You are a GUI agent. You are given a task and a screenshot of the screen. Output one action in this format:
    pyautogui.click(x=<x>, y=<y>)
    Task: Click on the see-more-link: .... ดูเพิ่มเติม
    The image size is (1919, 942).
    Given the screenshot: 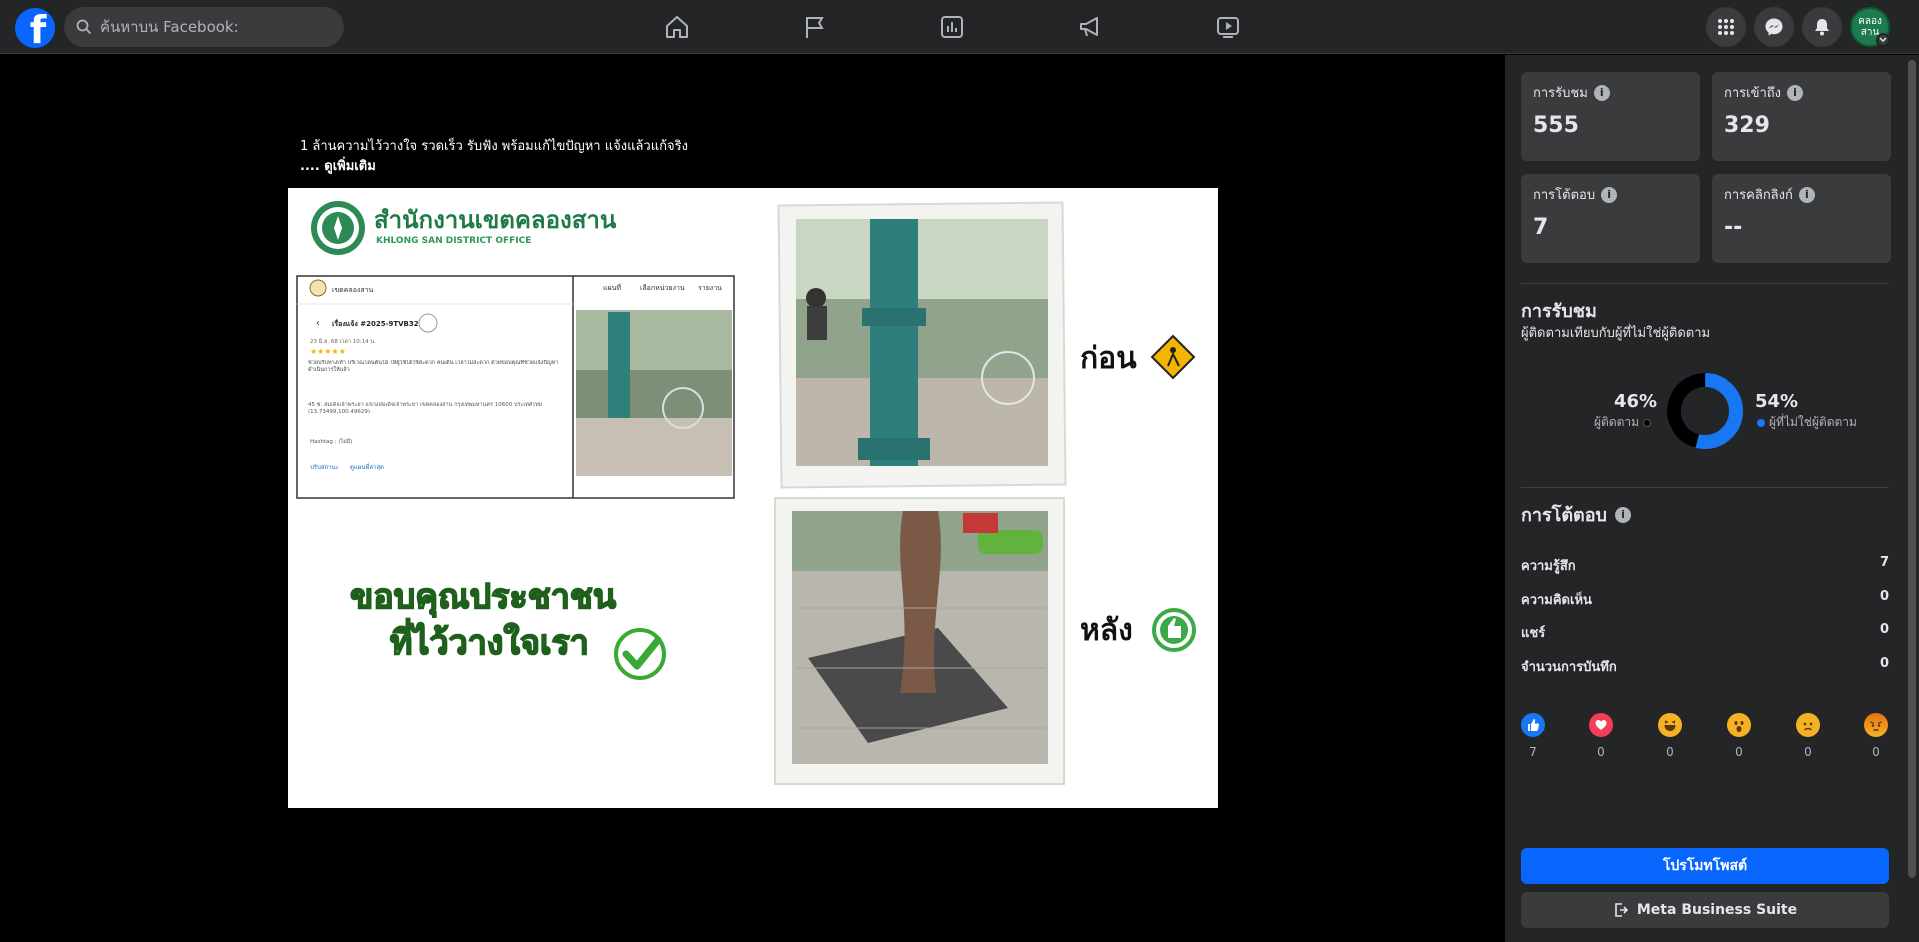 What is the action you would take?
    pyautogui.click(x=650, y=167)
    